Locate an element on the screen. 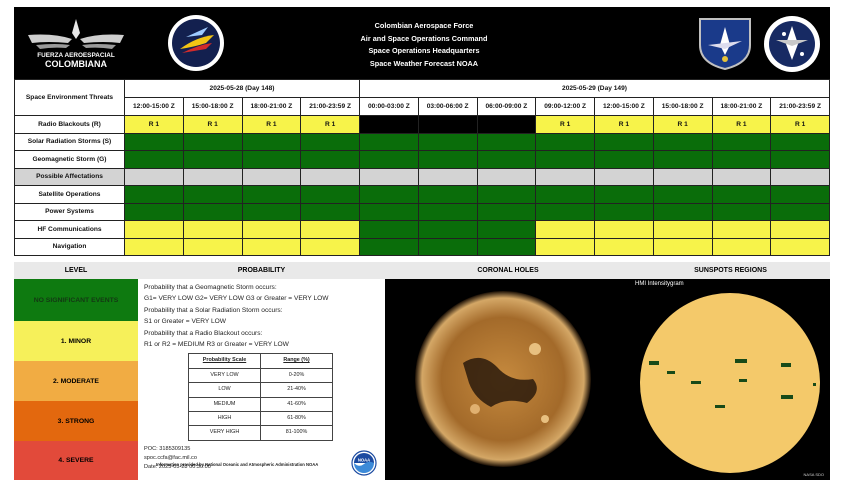 Image resolution: width=861 pixels, height=485 pixels. threat-label: Power Systems is located at coordinates (69, 211).